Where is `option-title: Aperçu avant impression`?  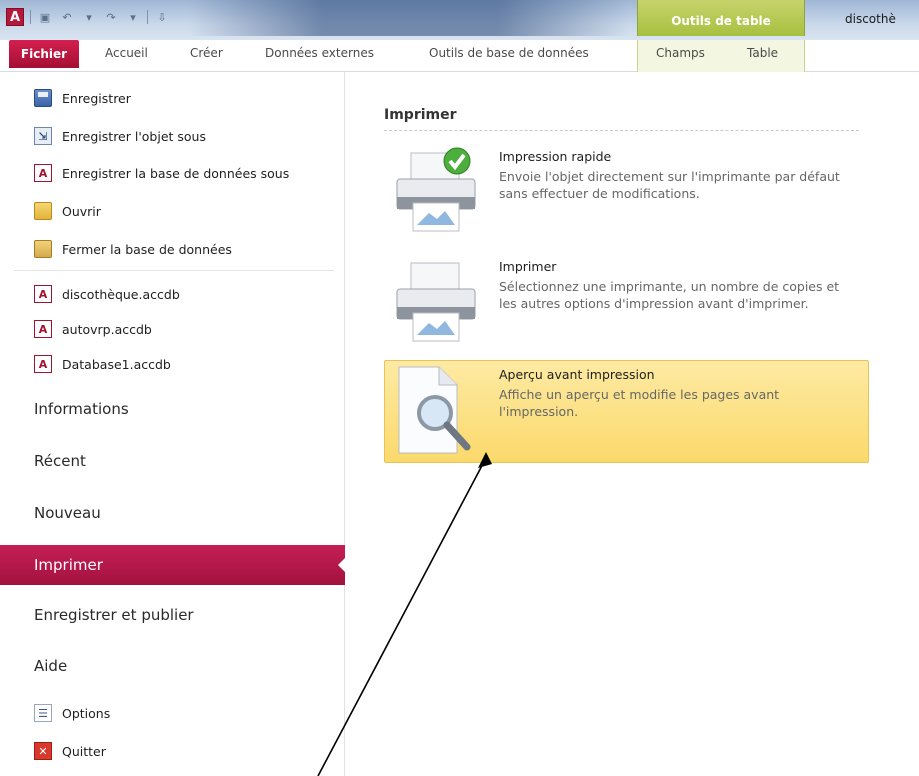
option-title: Aperçu avant impression is located at coordinates (577, 374).